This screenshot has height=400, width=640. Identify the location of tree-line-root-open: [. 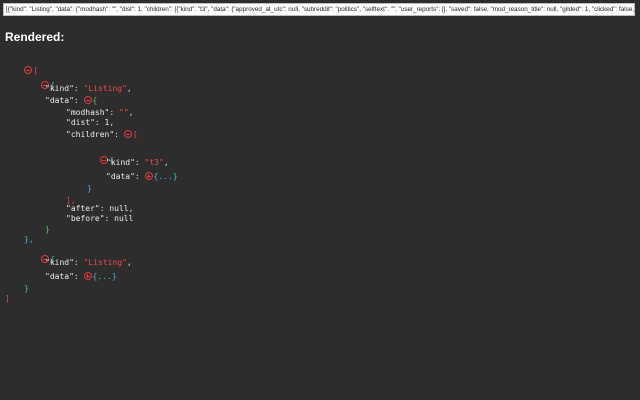
(21, 65).